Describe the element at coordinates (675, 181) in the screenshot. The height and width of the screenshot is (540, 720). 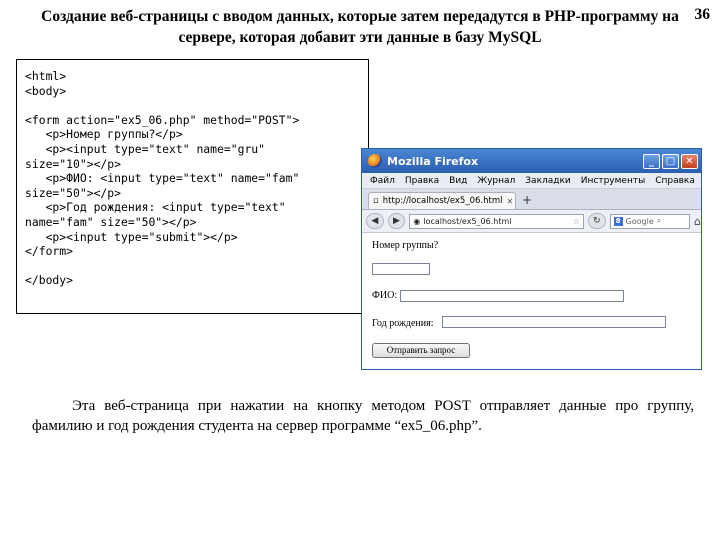
I see `menu-help: Справка` at that location.